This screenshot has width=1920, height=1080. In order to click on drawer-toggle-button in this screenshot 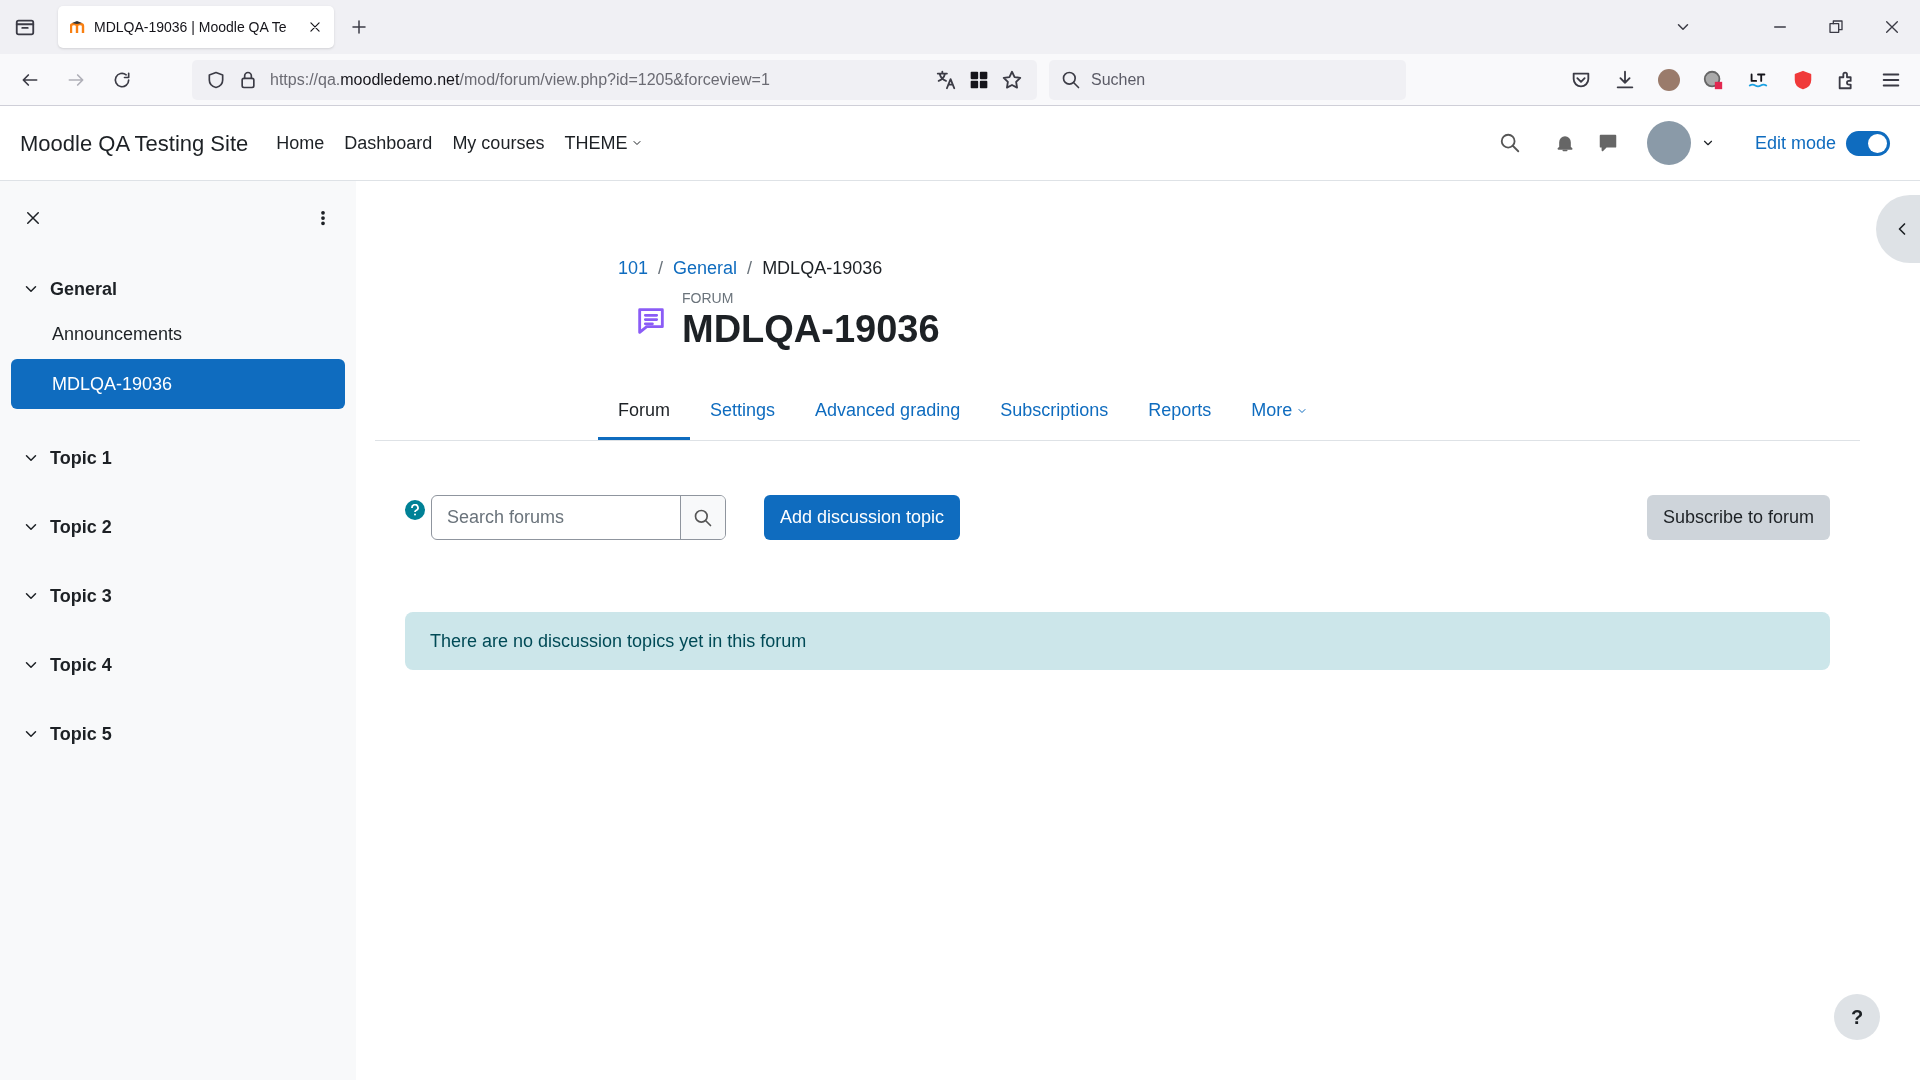, I will do `click(1898, 229)`.